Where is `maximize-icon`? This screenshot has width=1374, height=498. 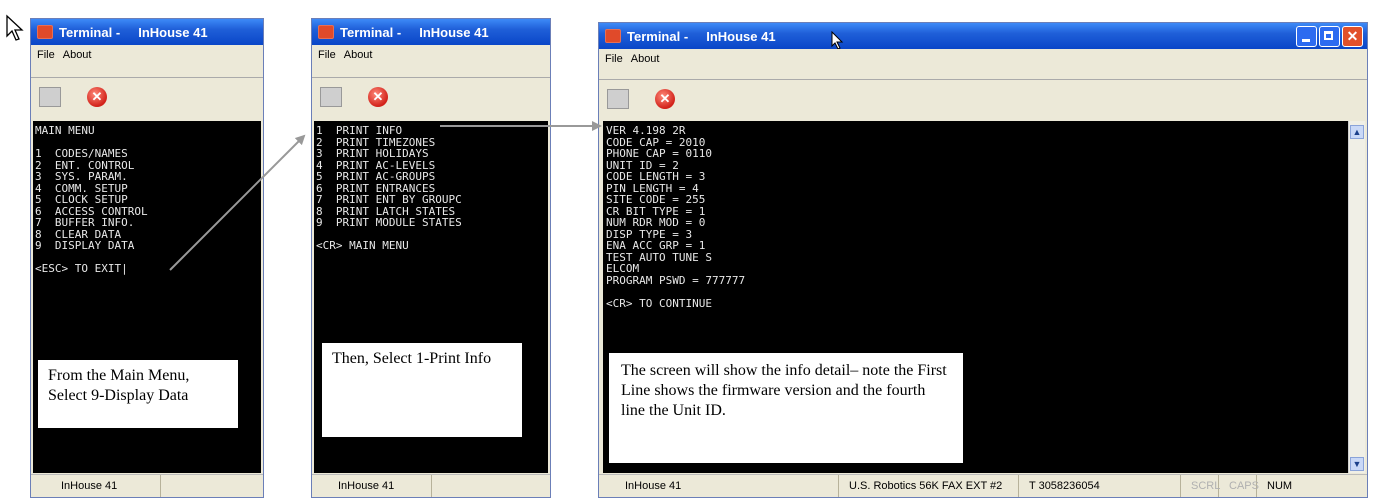 maximize-icon is located at coordinates (1329, 36).